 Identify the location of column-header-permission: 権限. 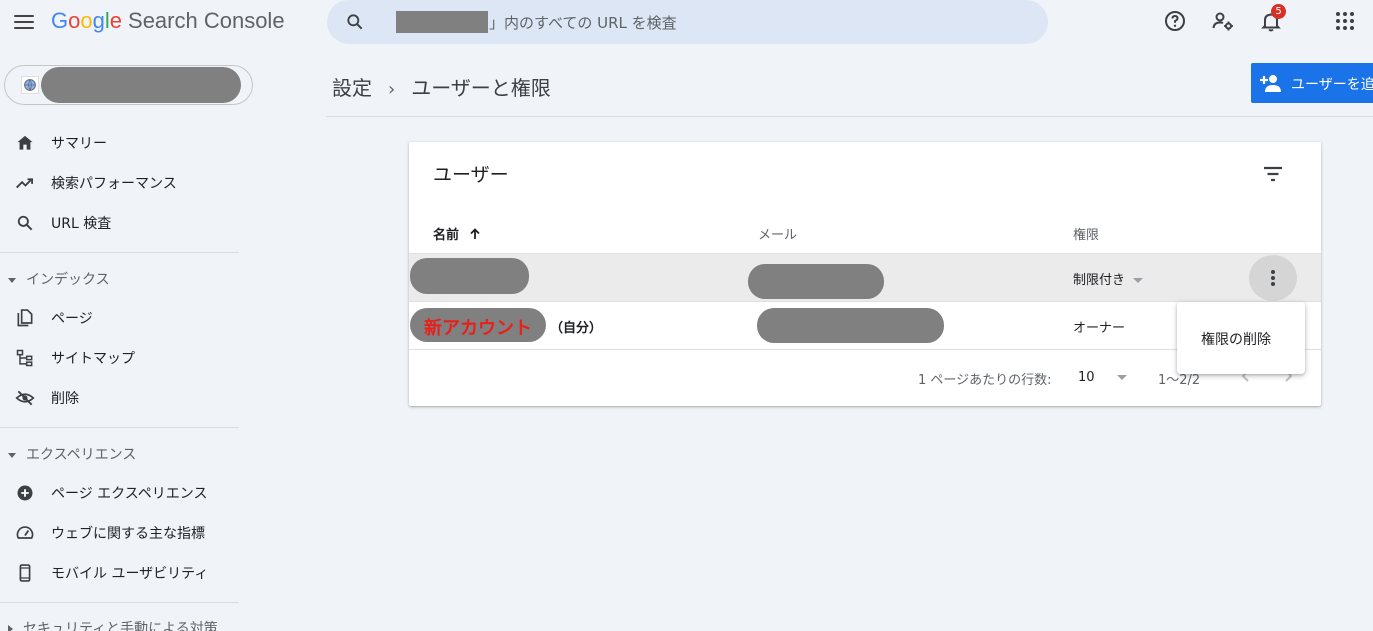
(1086, 235).